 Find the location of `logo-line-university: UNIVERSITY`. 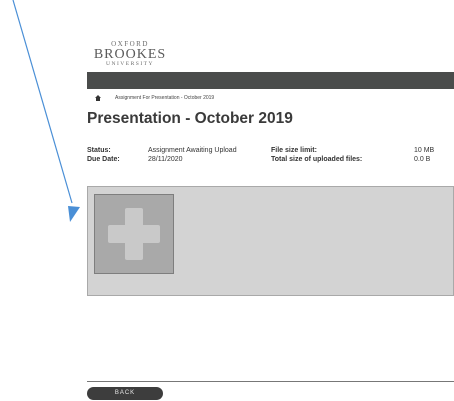

logo-line-university: UNIVERSITY is located at coordinates (130, 64).